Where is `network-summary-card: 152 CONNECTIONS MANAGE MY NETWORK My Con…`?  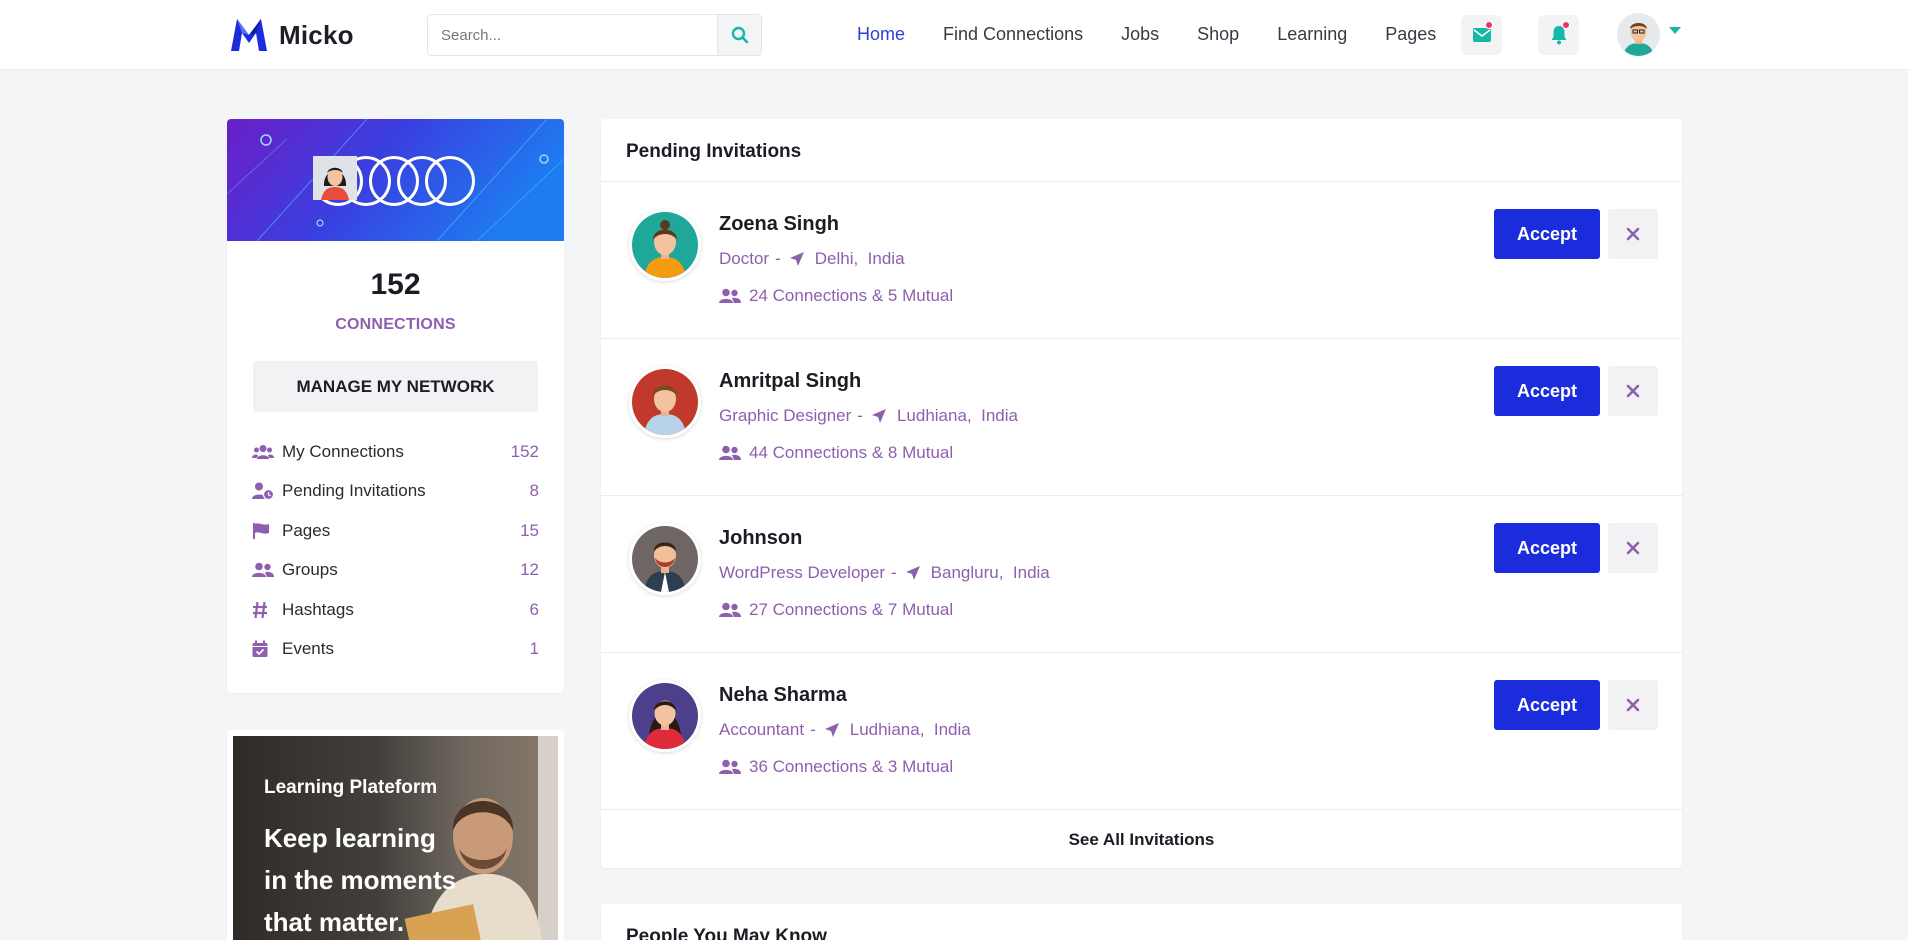
network-summary-card: 152 CONNECTIONS MANAGE MY NETWORK My Con… is located at coordinates (395, 406).